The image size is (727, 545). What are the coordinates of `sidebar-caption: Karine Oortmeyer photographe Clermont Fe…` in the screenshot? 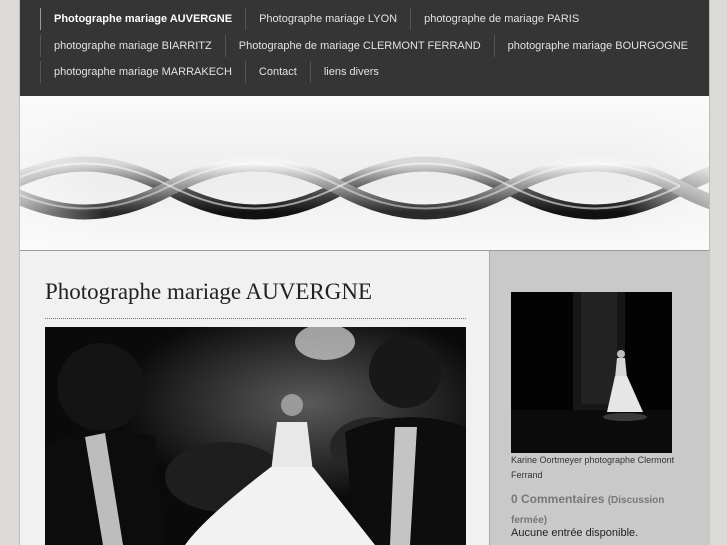 It's located at (593, 467).